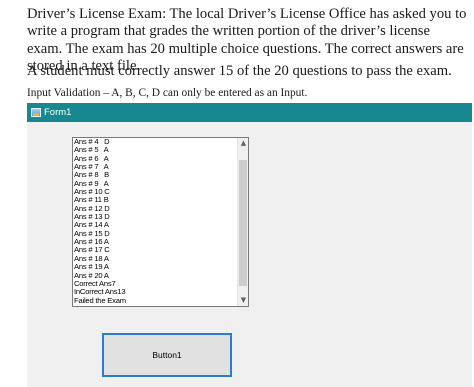  I want to click on list-item: Ans # 15 D, so click(155, 234).